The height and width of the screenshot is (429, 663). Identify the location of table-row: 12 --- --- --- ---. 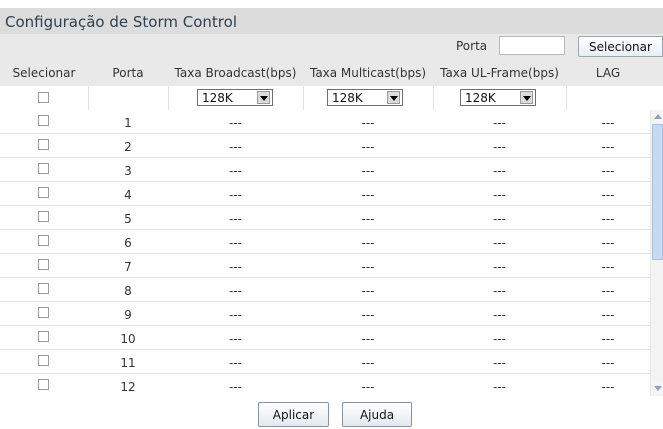
(325, 385).